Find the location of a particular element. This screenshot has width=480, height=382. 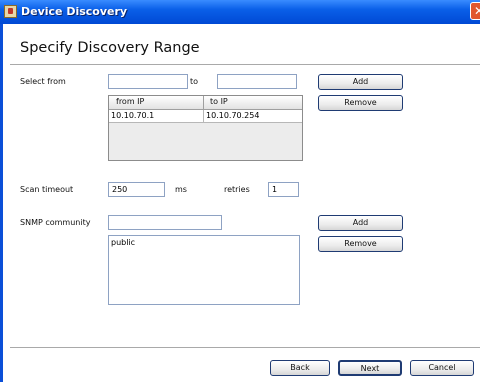

page-heading: Specify Discovery Range is located at coordinates (110, 48).